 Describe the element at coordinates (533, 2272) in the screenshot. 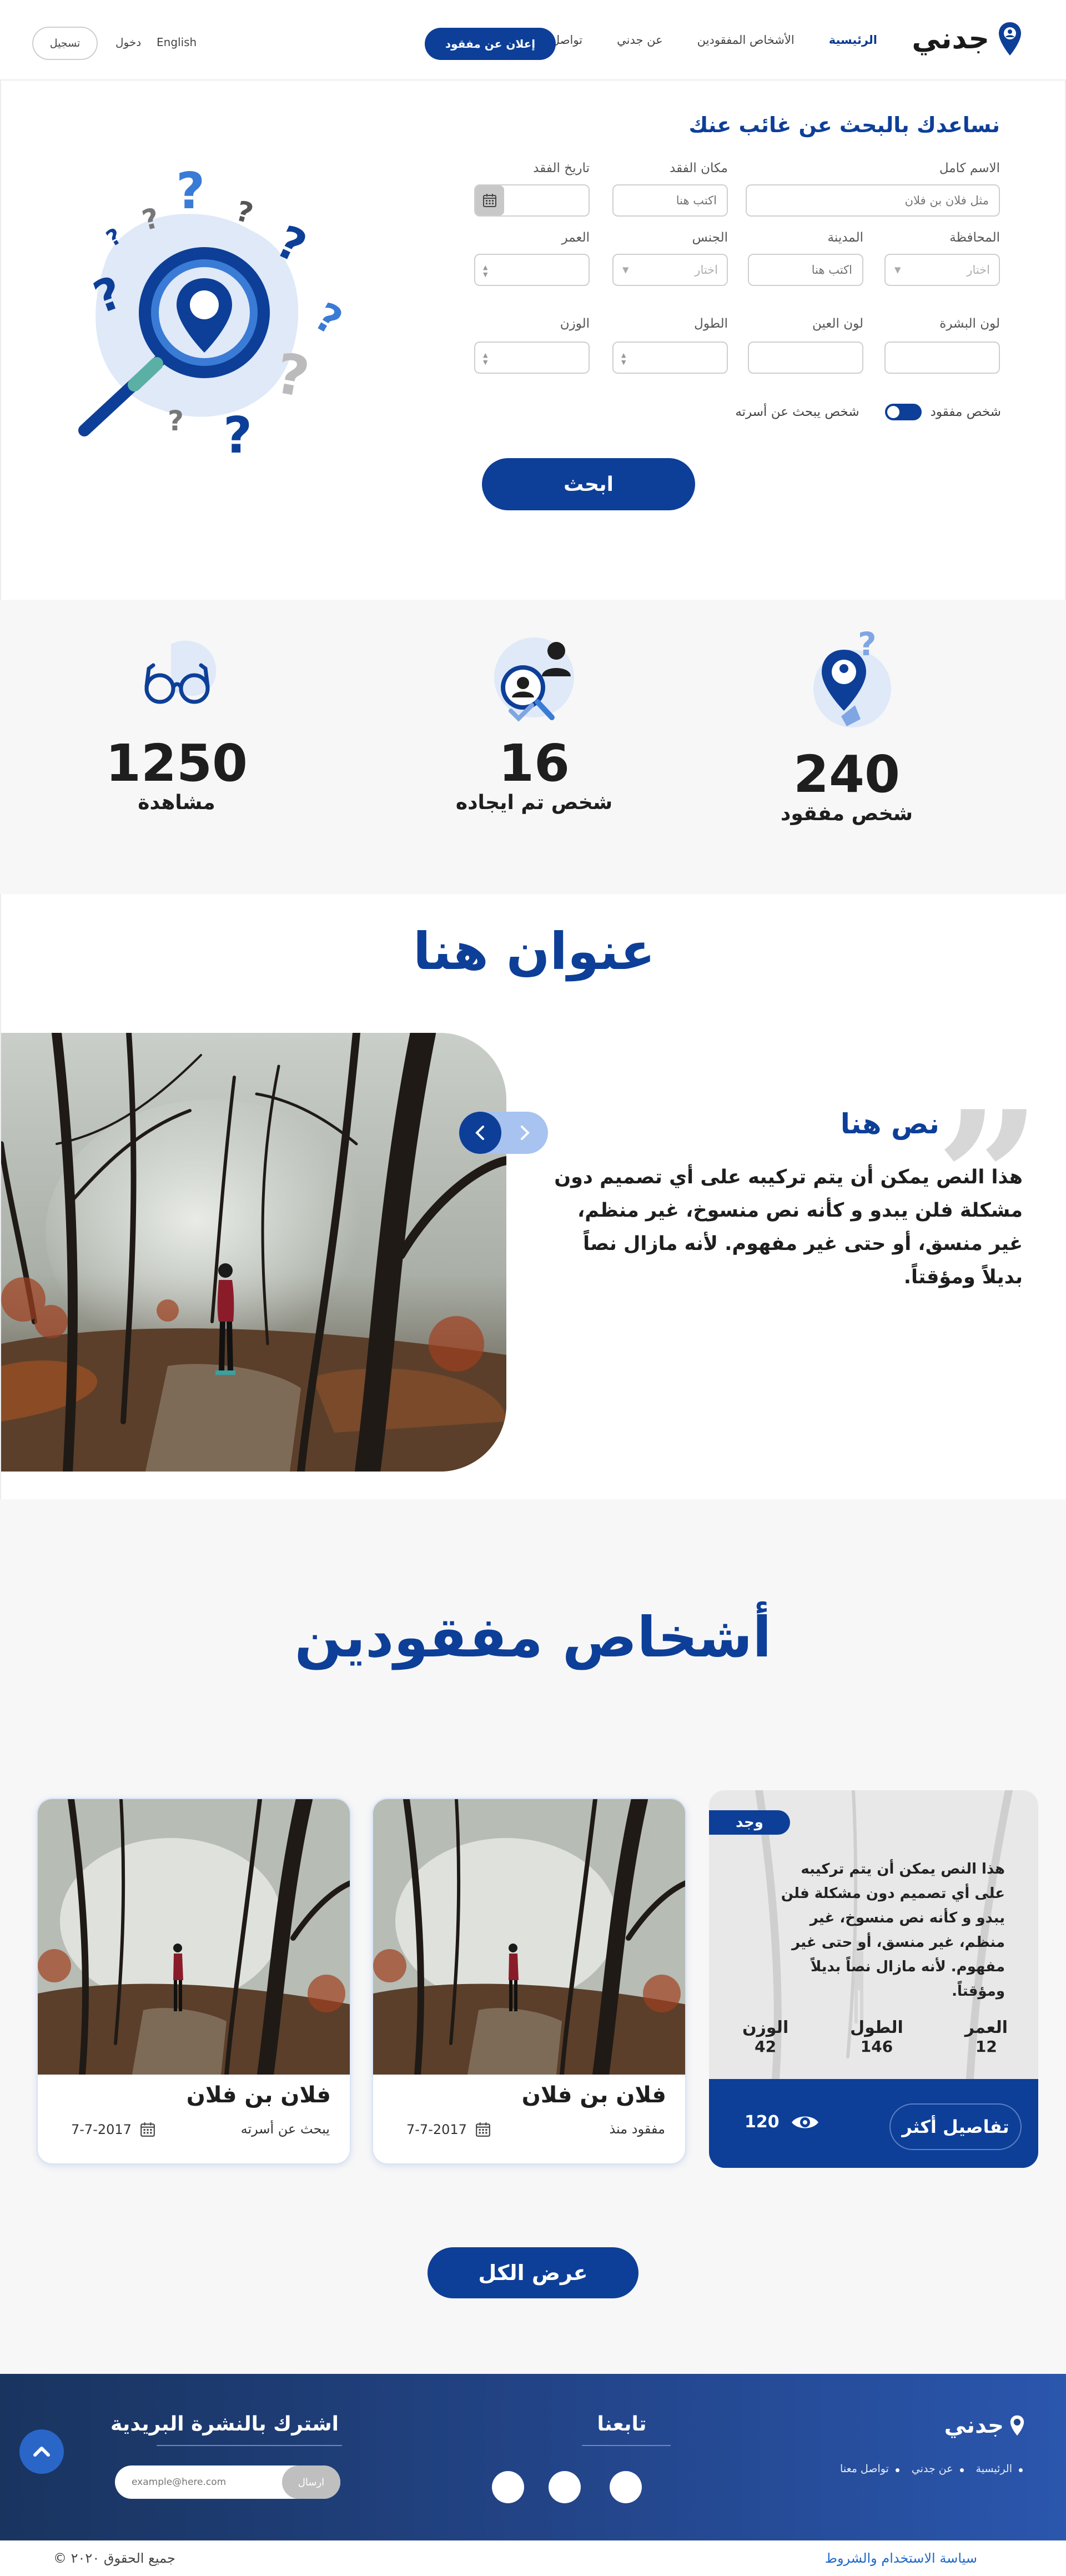

I see `view-all-button: عرض الكل` at that location.